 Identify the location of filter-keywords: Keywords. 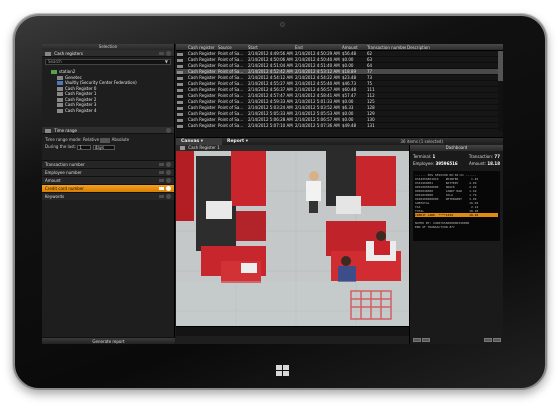
(108, 196).